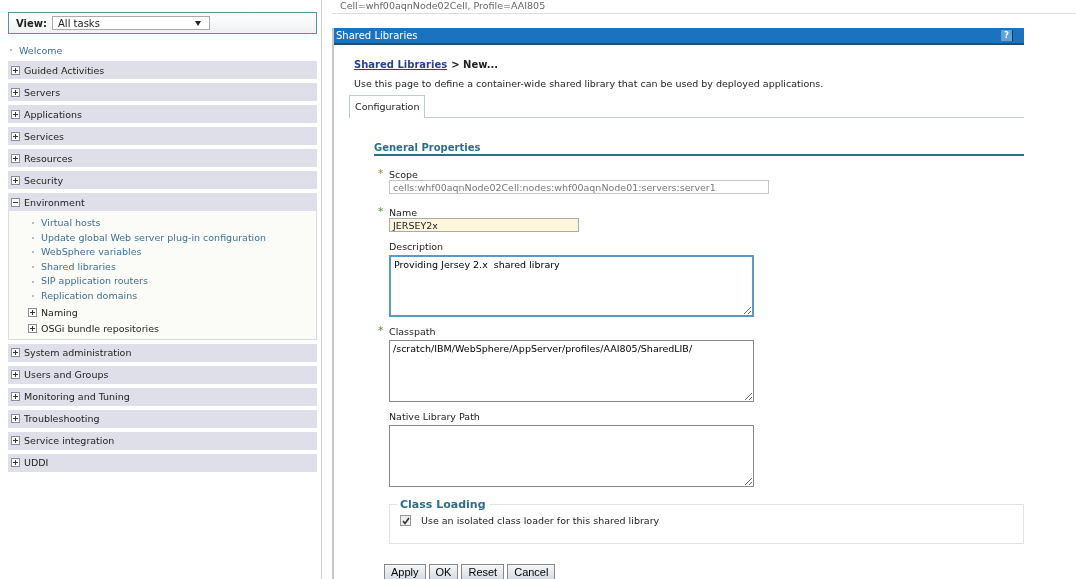 The image size is (1076, 579). What do you see at coordinates (679, 36) in the screenshot?
I see `panel-header: Shared Libraries ?` at bounding box center [679, 36].